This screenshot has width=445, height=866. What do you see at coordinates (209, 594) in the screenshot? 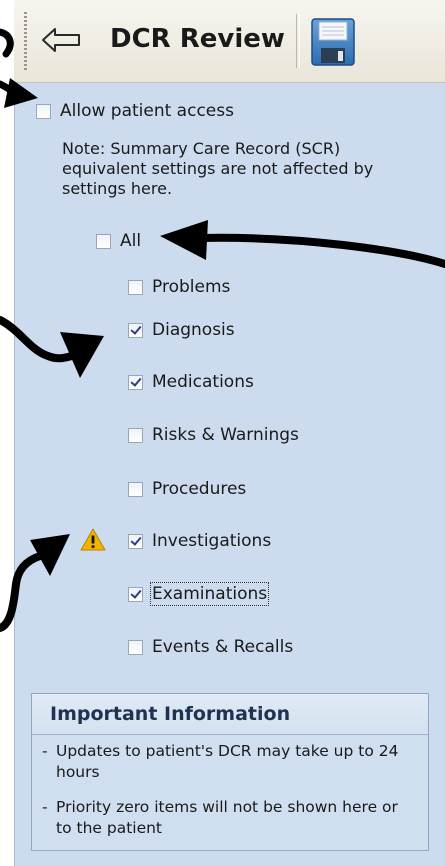
I see `category-label: Examinations` at bounding box center [209, 594].